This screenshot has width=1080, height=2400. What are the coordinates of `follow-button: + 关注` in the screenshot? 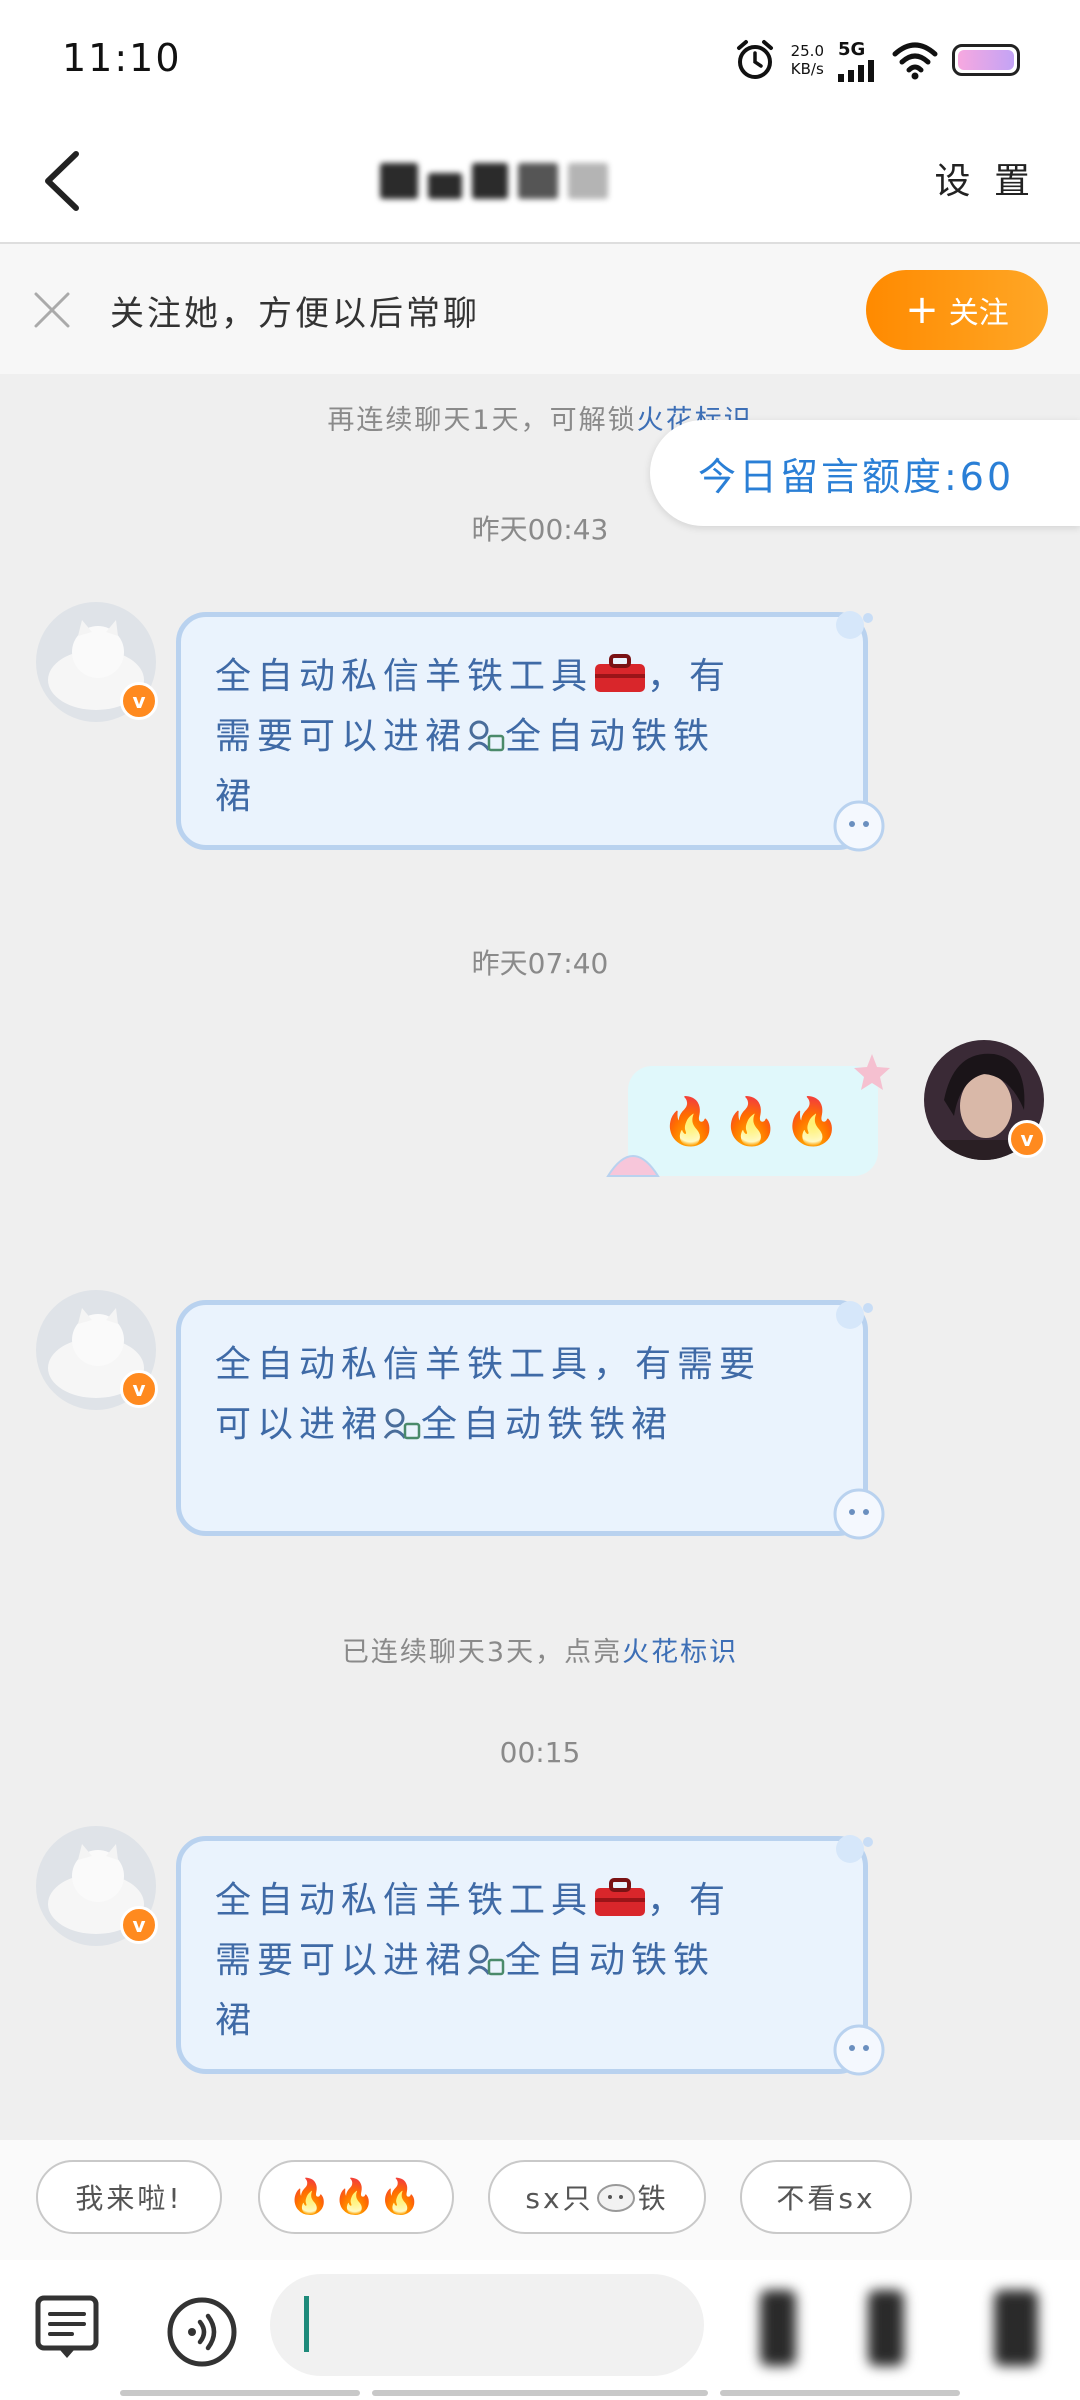 It's located at (957, 310).